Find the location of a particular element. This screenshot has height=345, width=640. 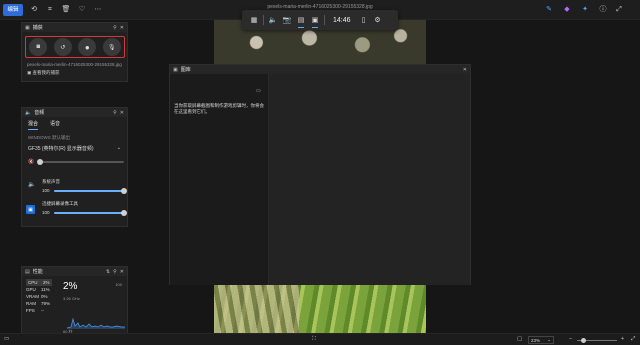

fullscreen-icon: ⤢ is located at coordinates (633, 339).